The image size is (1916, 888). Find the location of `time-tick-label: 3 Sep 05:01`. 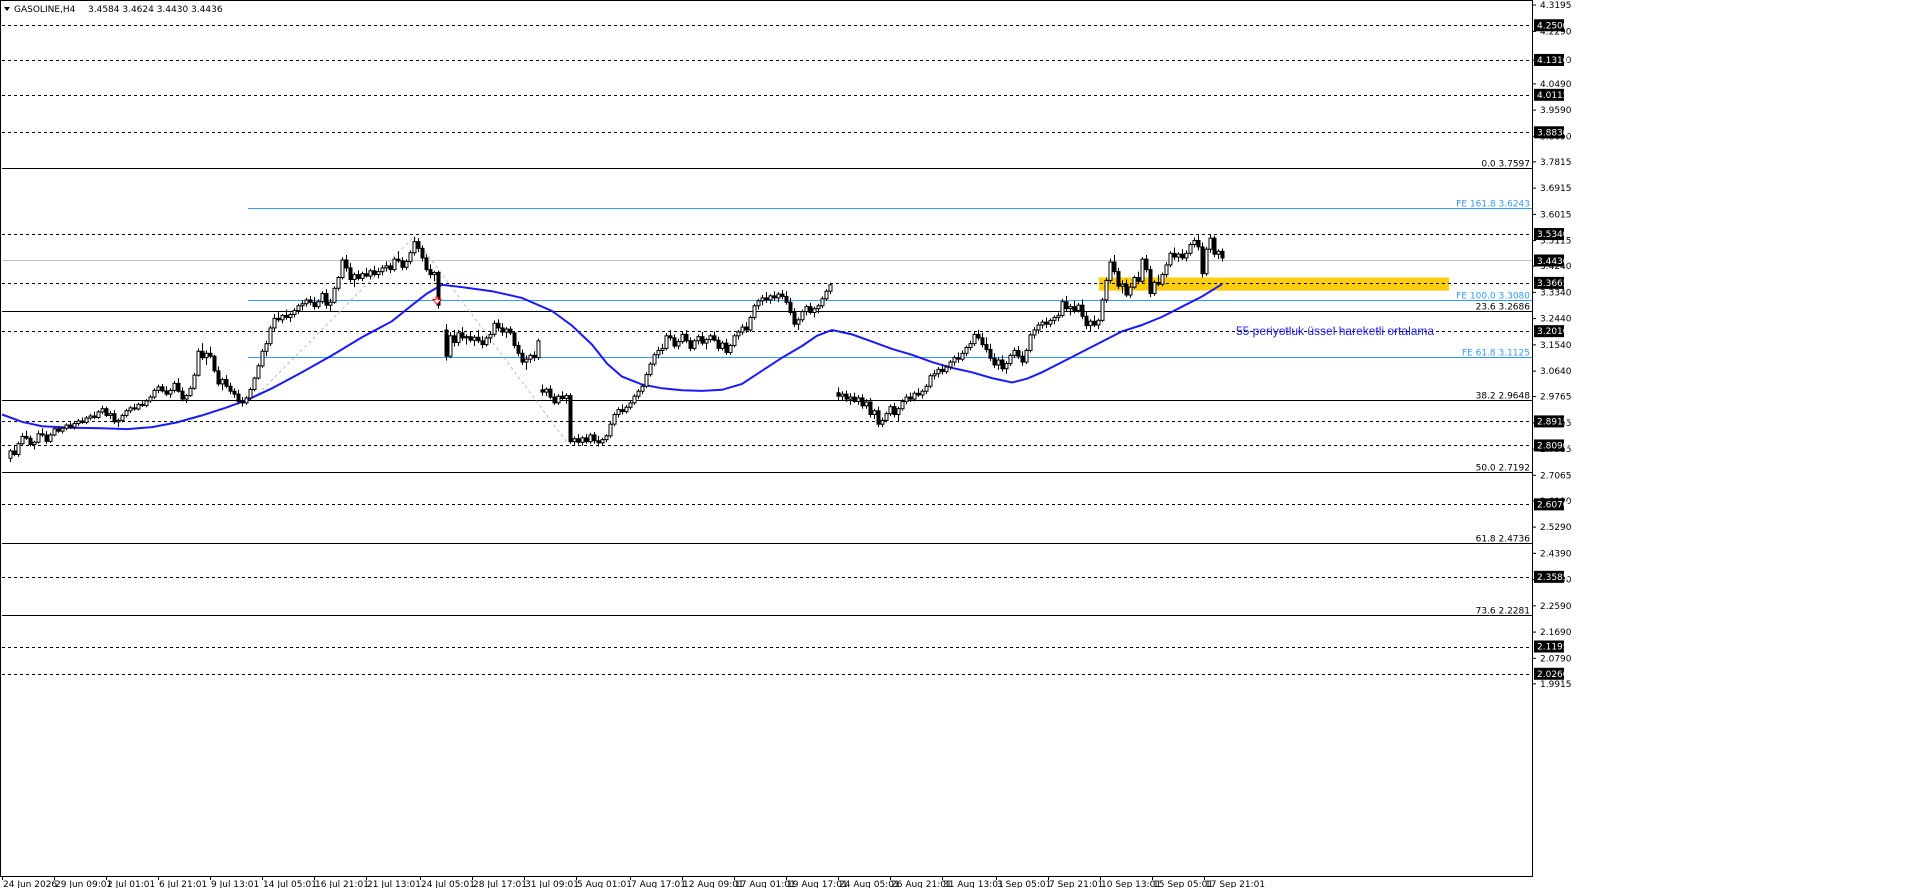

time-tick-label: 3 Sep 05:01 is located at coordinates (1024, 884).